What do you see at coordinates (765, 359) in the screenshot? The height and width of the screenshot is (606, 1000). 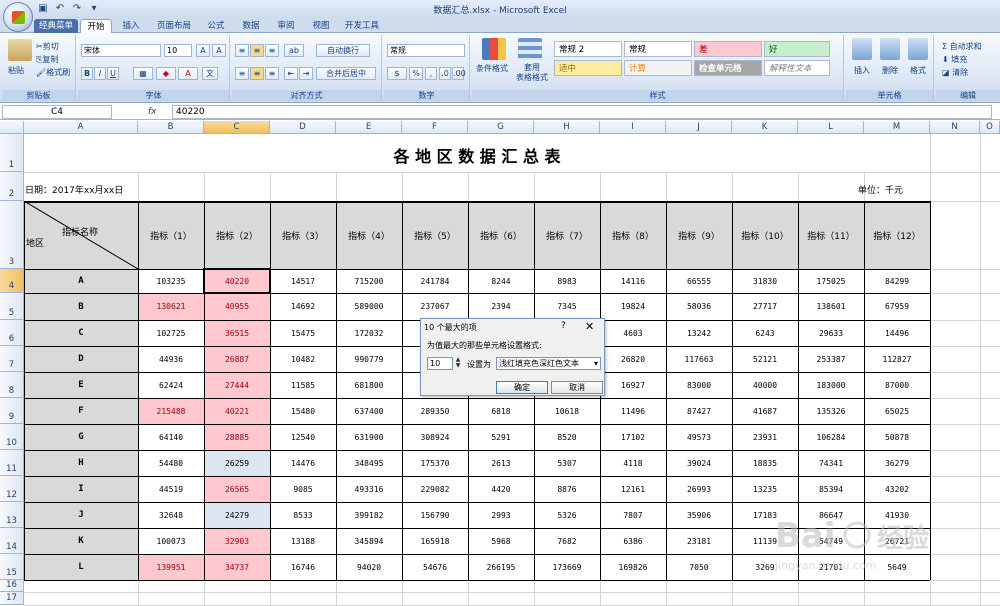 I see `data-cell: 52121` at bounding box center [765, 359].